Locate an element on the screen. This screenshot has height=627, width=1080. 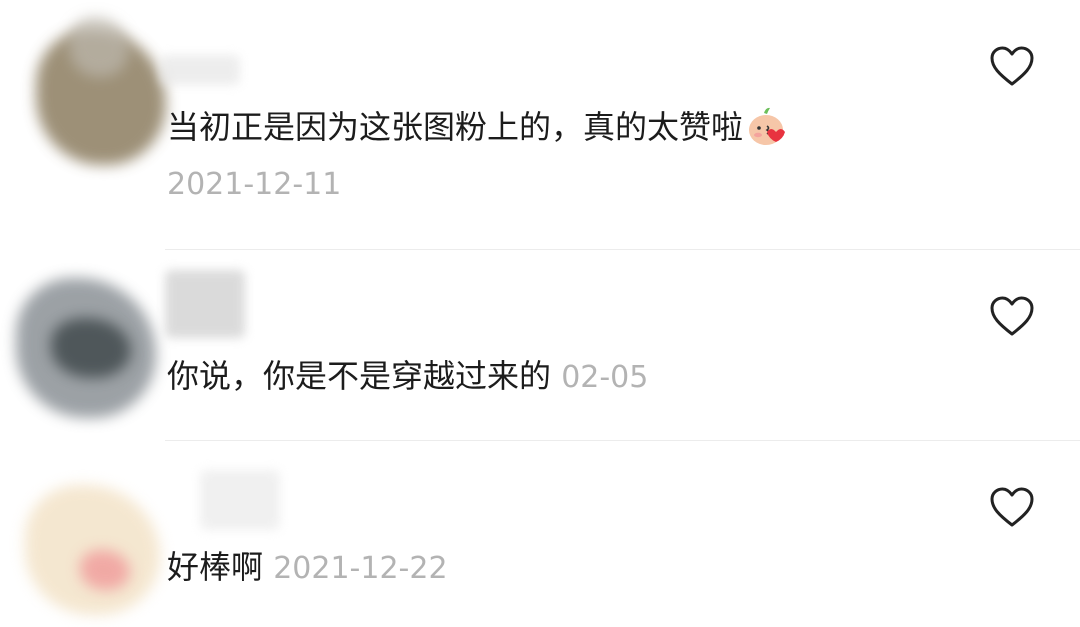
comment-text-content: 当初正是因为这张图粉上的，真的太赞啦 is located at coordinates (455, 127).